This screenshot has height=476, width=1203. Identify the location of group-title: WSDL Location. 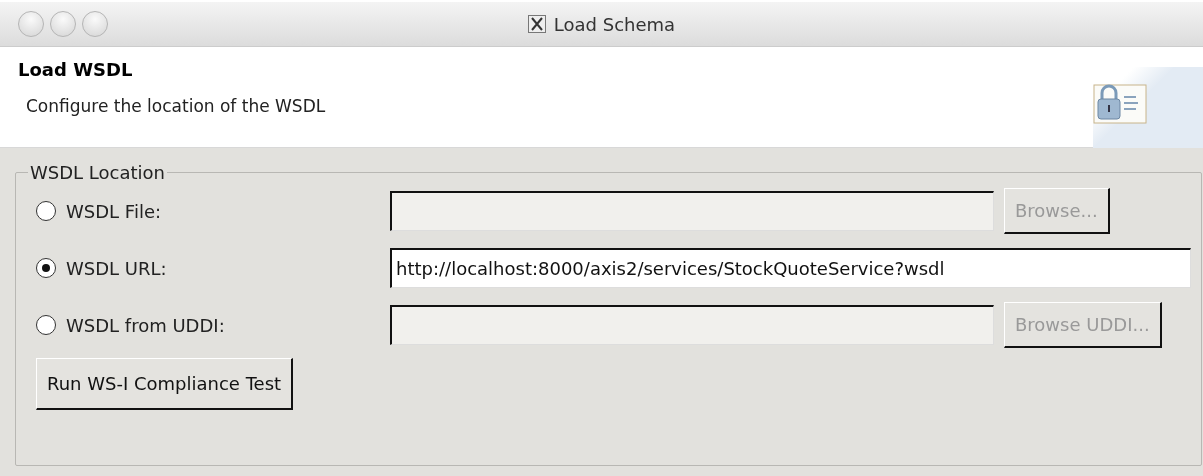
(97, 172).